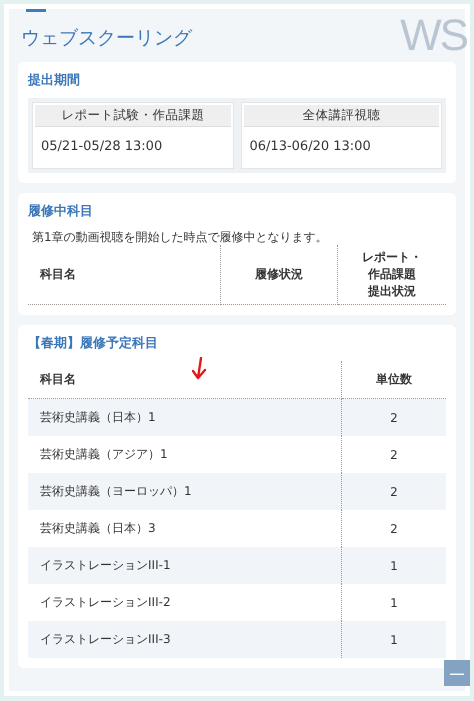 The image size is (474, 701). Describe the element at coordinates (391, 274) in the screenshot. I see `column-header: 作品課題` at that location.